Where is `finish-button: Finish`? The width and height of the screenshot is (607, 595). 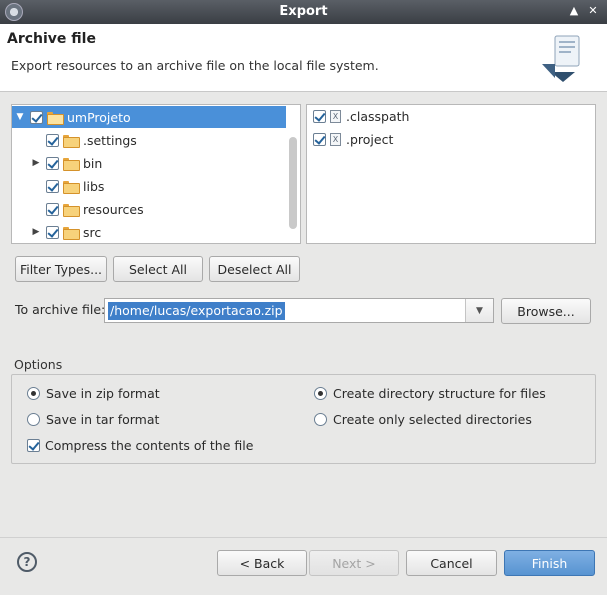
finish-button: Finish is located at coordinates (549, 563).